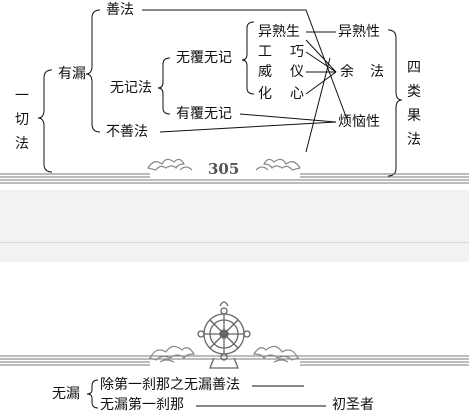 The width and height of the screenshot is (469, 418). I want to click on line-good, so click(245, 66).